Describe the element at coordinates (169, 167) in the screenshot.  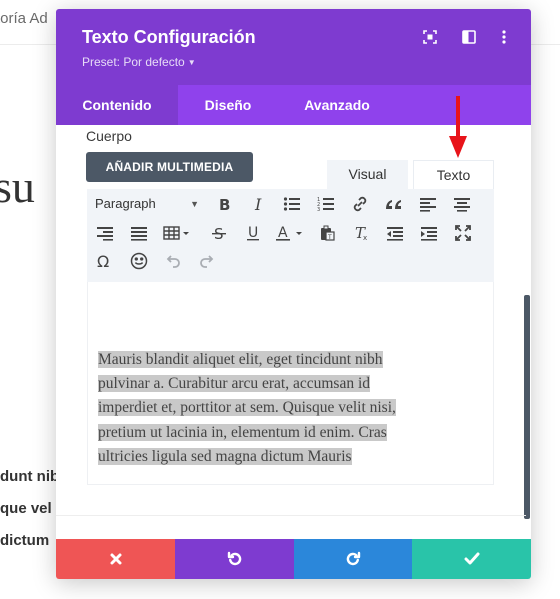
I see `add-media-button: AÑADIR MULTIMEDIA` at that location.